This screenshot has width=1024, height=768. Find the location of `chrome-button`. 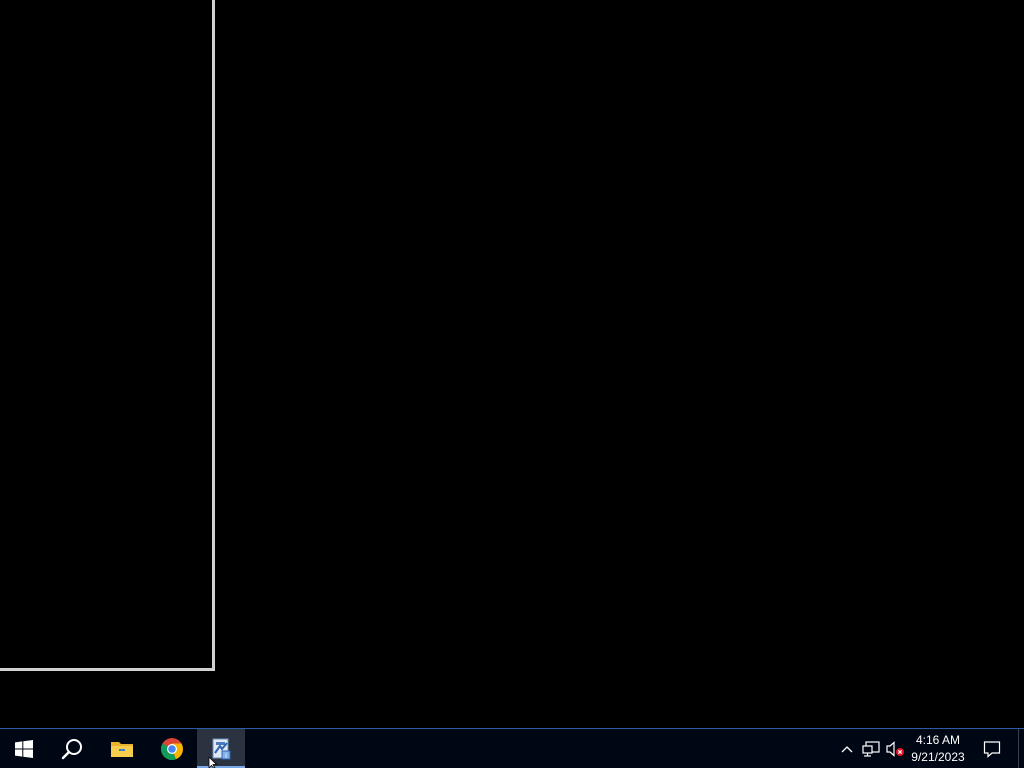

chrome-button is located at coordinates (172, 748).